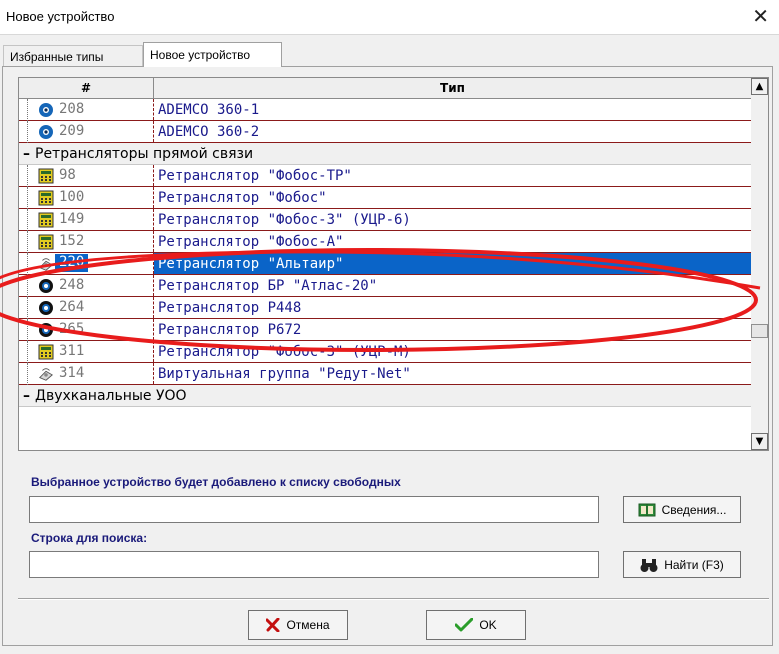 This screenshot has width=779, height=654. What do you see at coordinates (759, 441) in the screenshot?
I see `scroll-down-button: ▼` at bounding box center [759, 441].